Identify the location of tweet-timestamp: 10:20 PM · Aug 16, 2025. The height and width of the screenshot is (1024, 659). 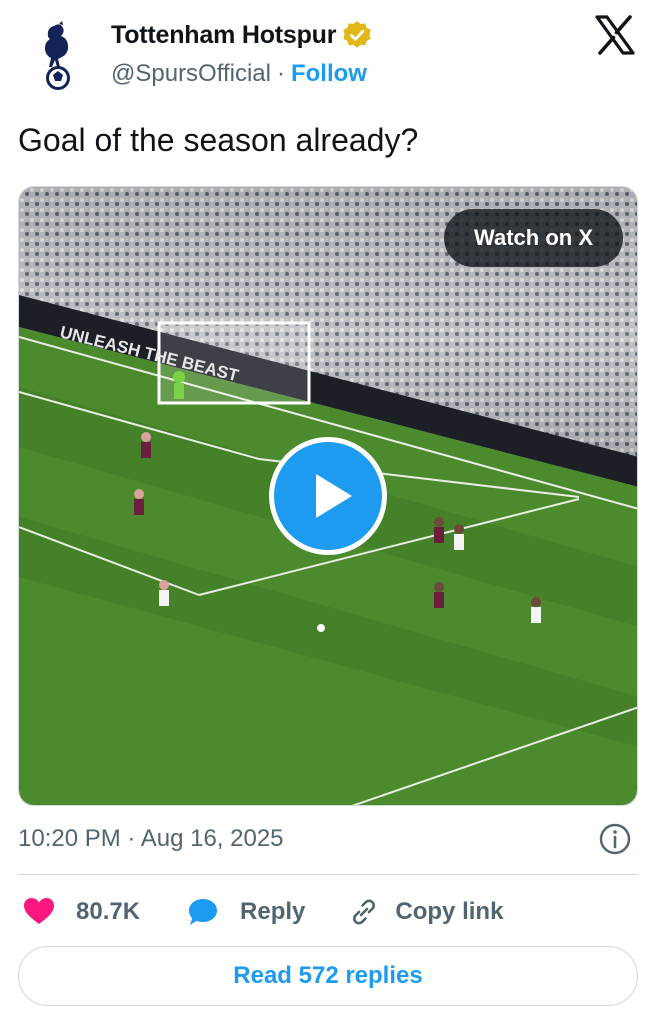
(151, 839).